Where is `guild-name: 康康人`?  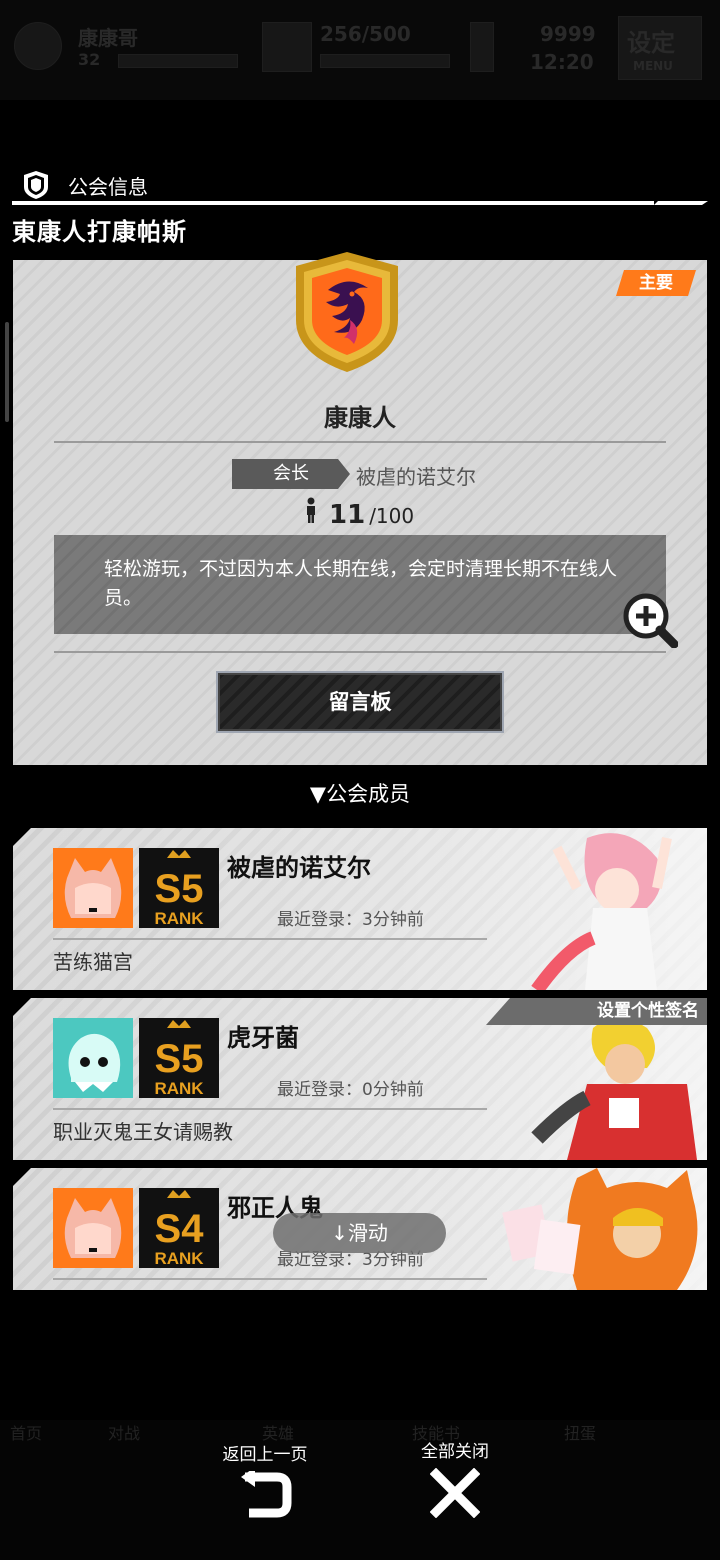
guild-name: 康康人 is located at coordinates (360, 418).